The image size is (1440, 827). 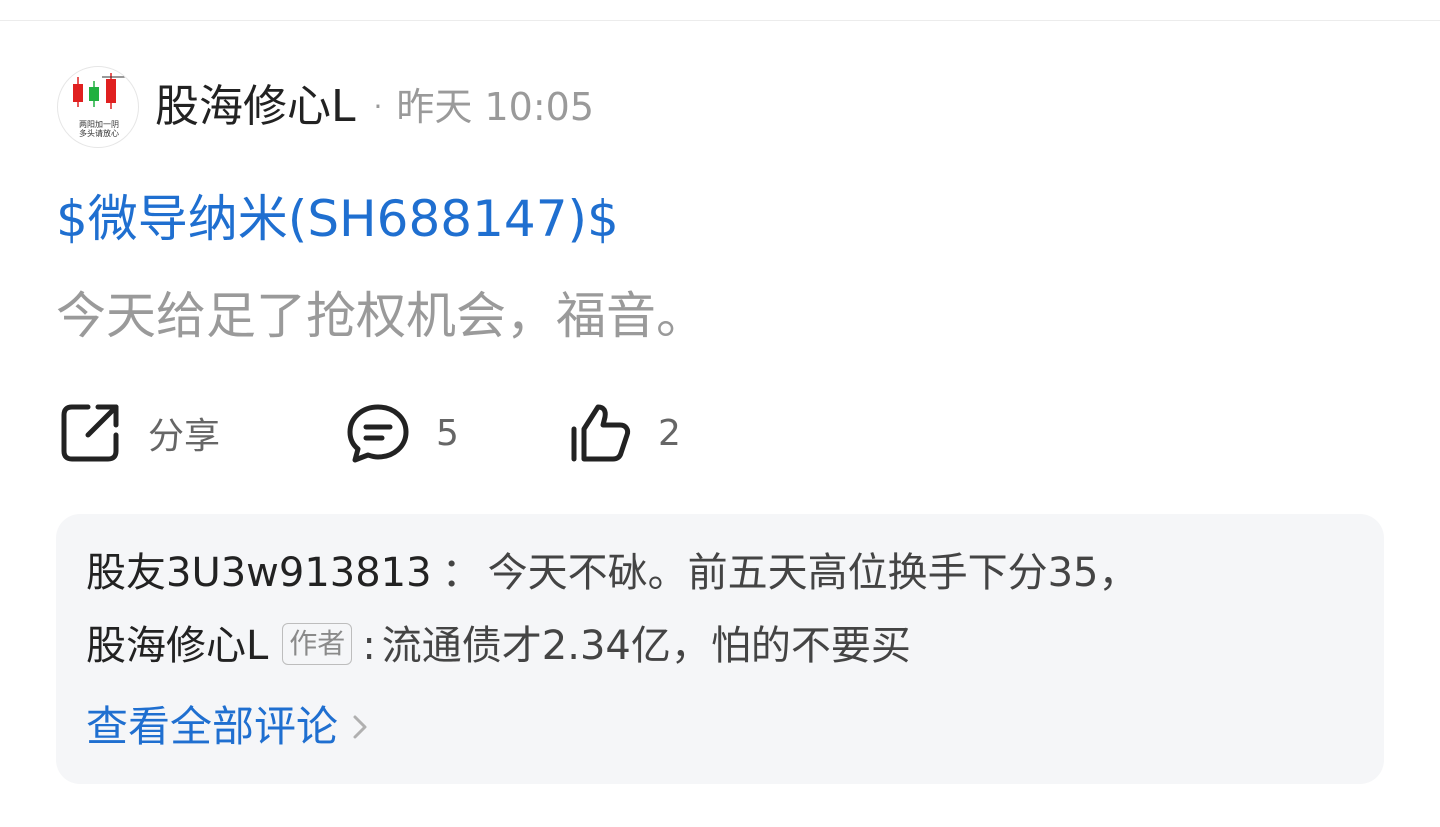 I want to click on like-button: 2, so click(x=624, y=433).